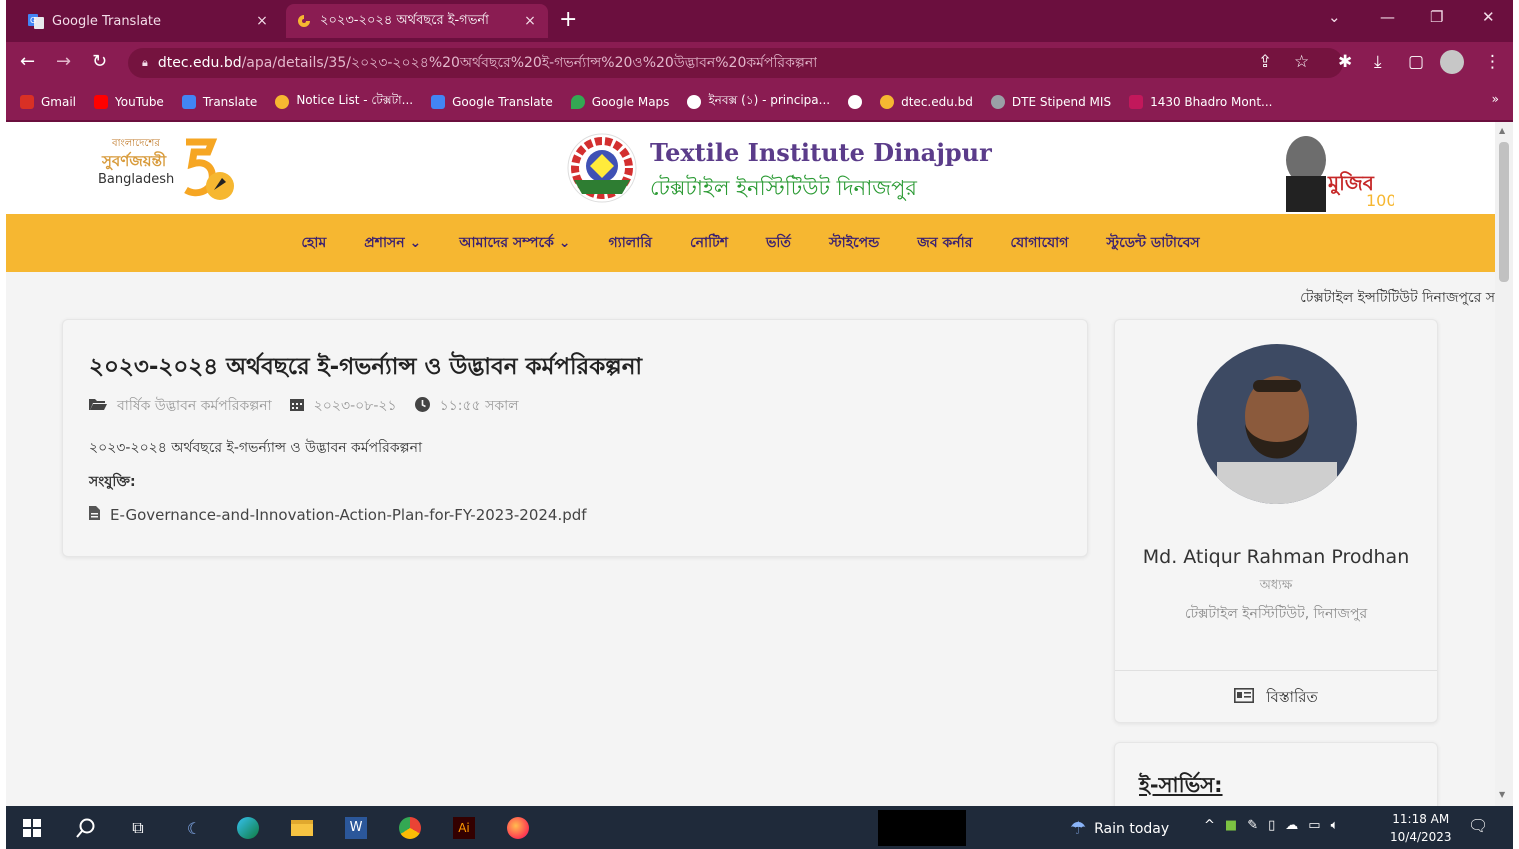  I want to click on bookmark-google-maps: Google Maps, so click(619, 102).